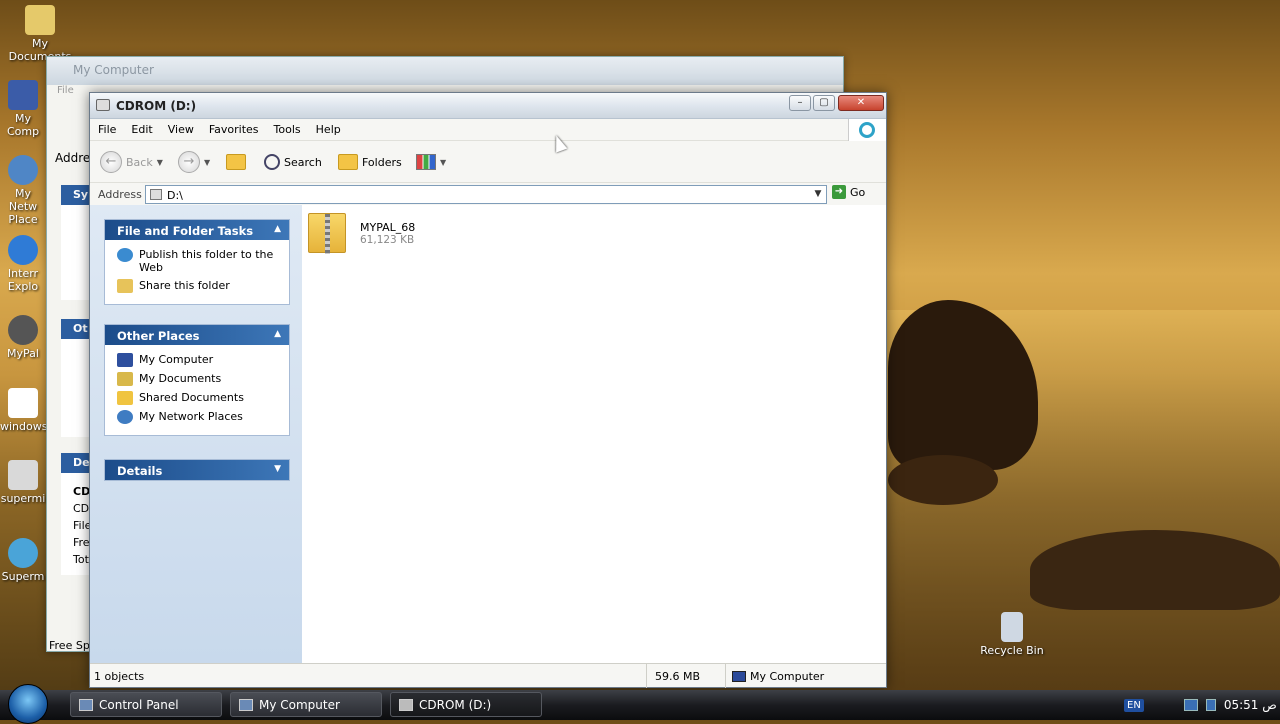  I want to click on menu-bar: File Edit View Favorites Tools Help, so click(488, 130).